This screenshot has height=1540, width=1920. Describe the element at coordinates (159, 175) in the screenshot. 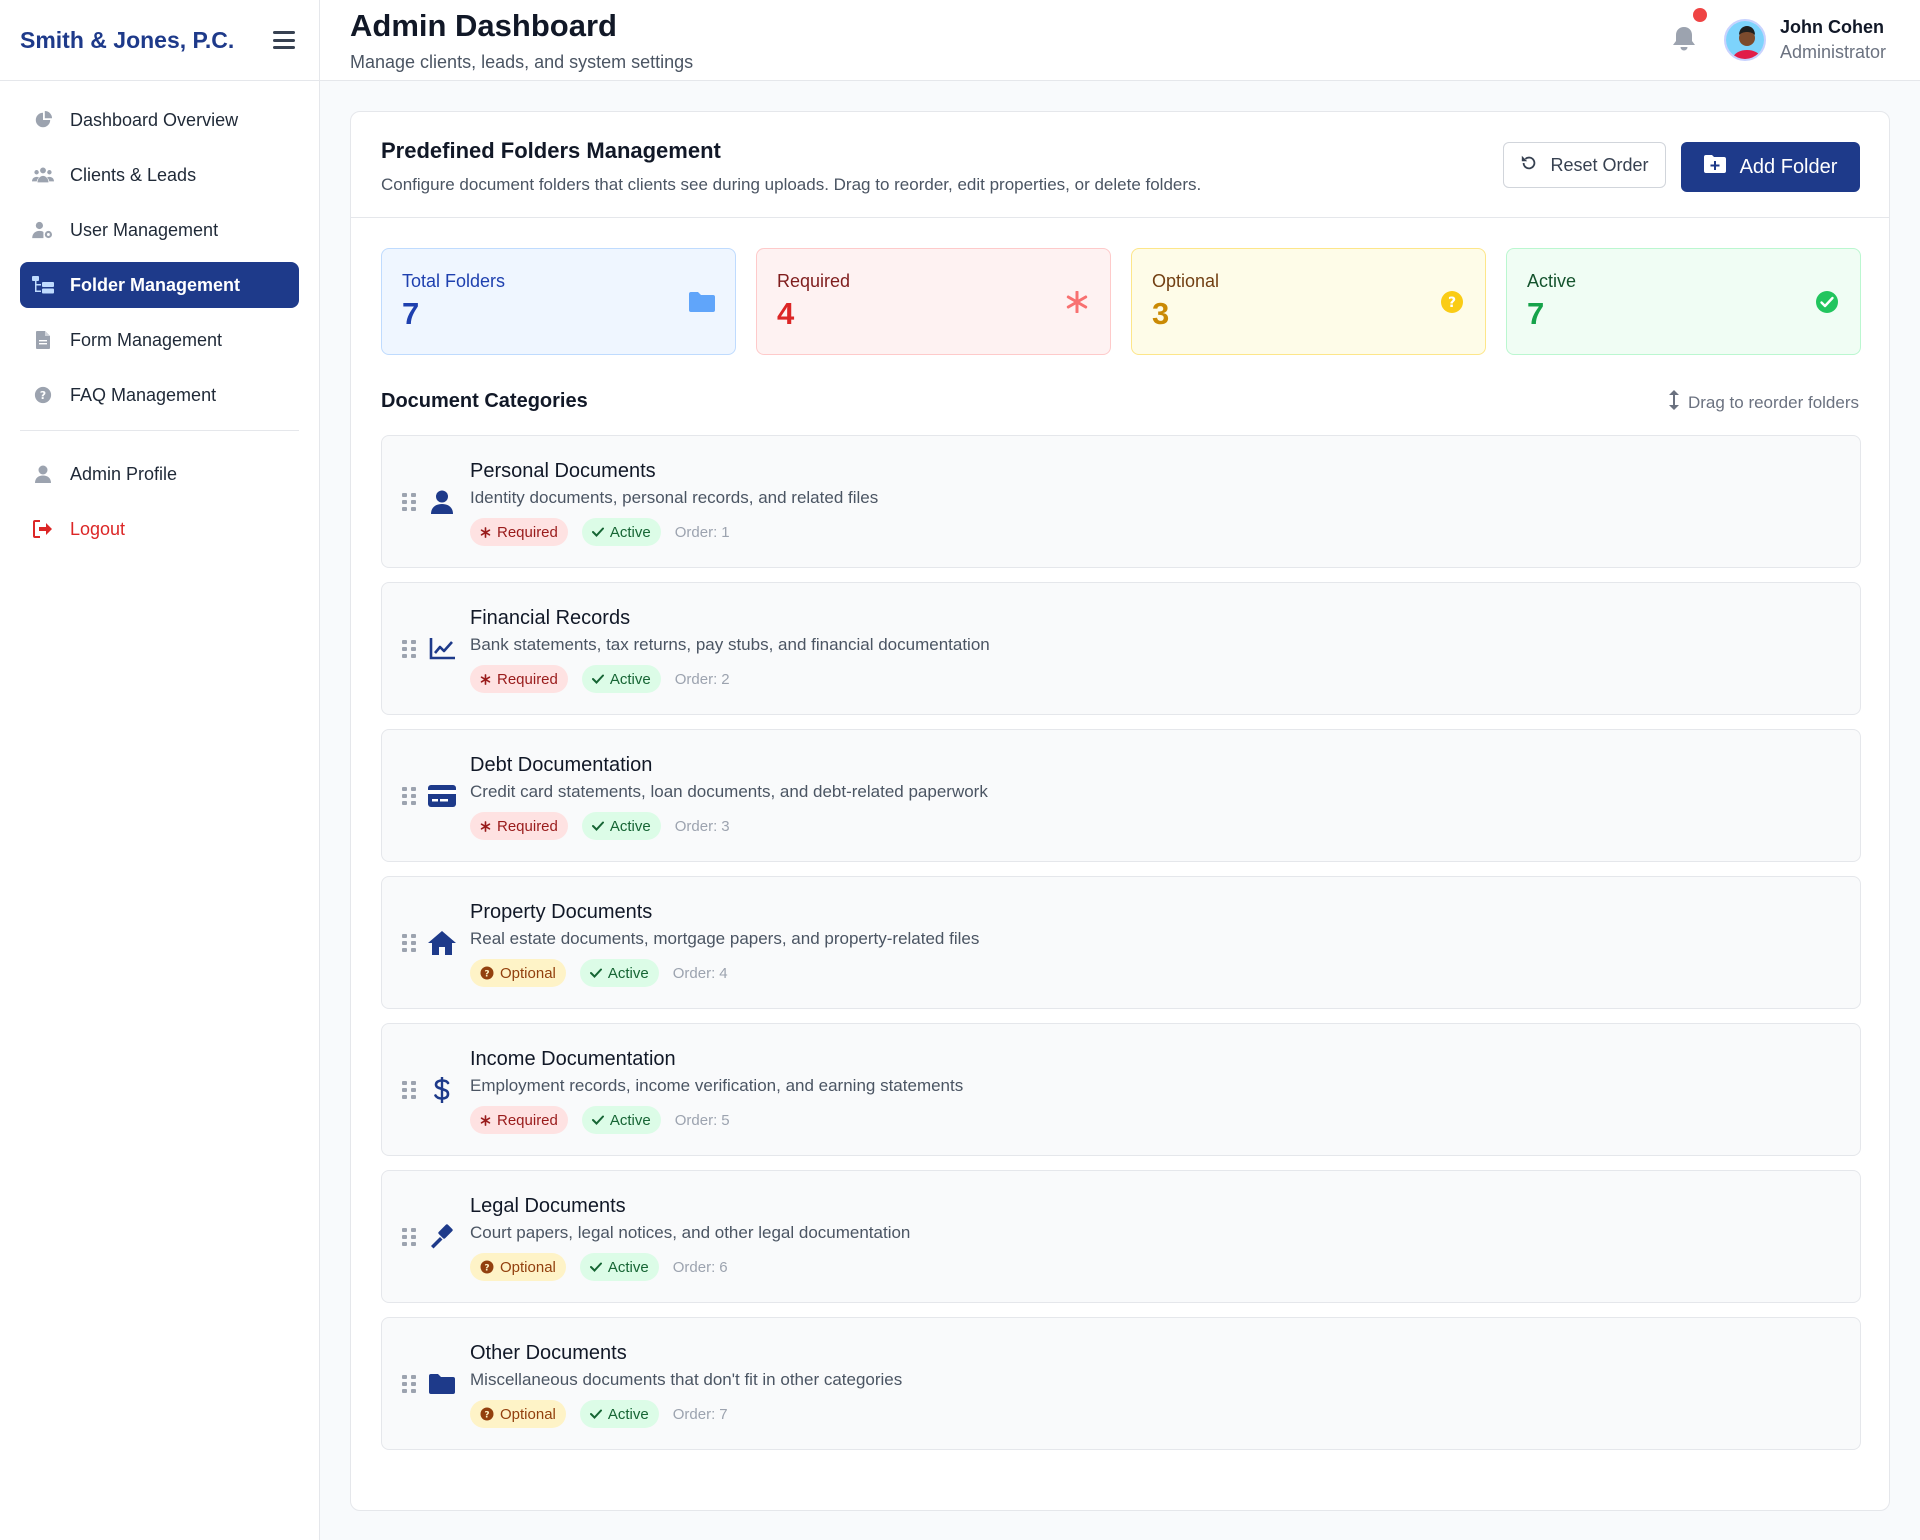

I see `sidebar-item-clients-leads: Clients & Leads` at that location.